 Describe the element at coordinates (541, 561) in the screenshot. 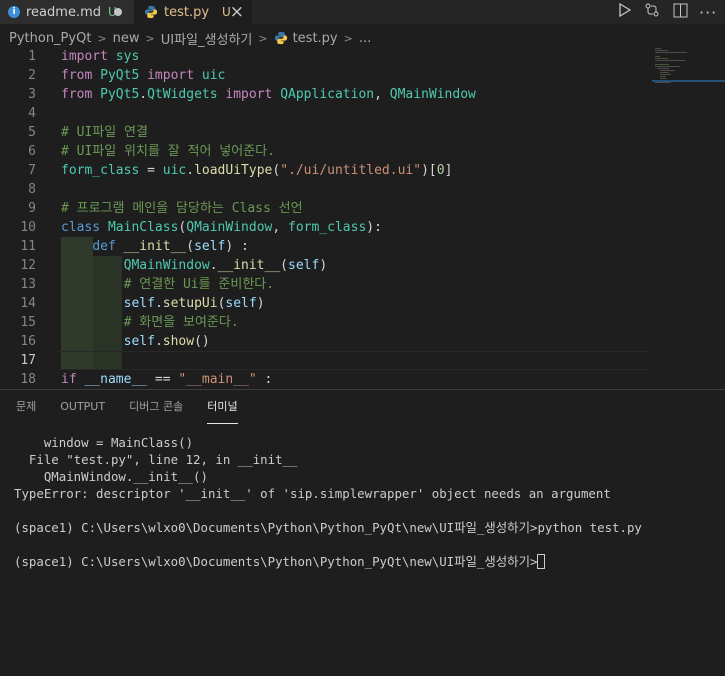

I see `terminal-cursor` at that location.